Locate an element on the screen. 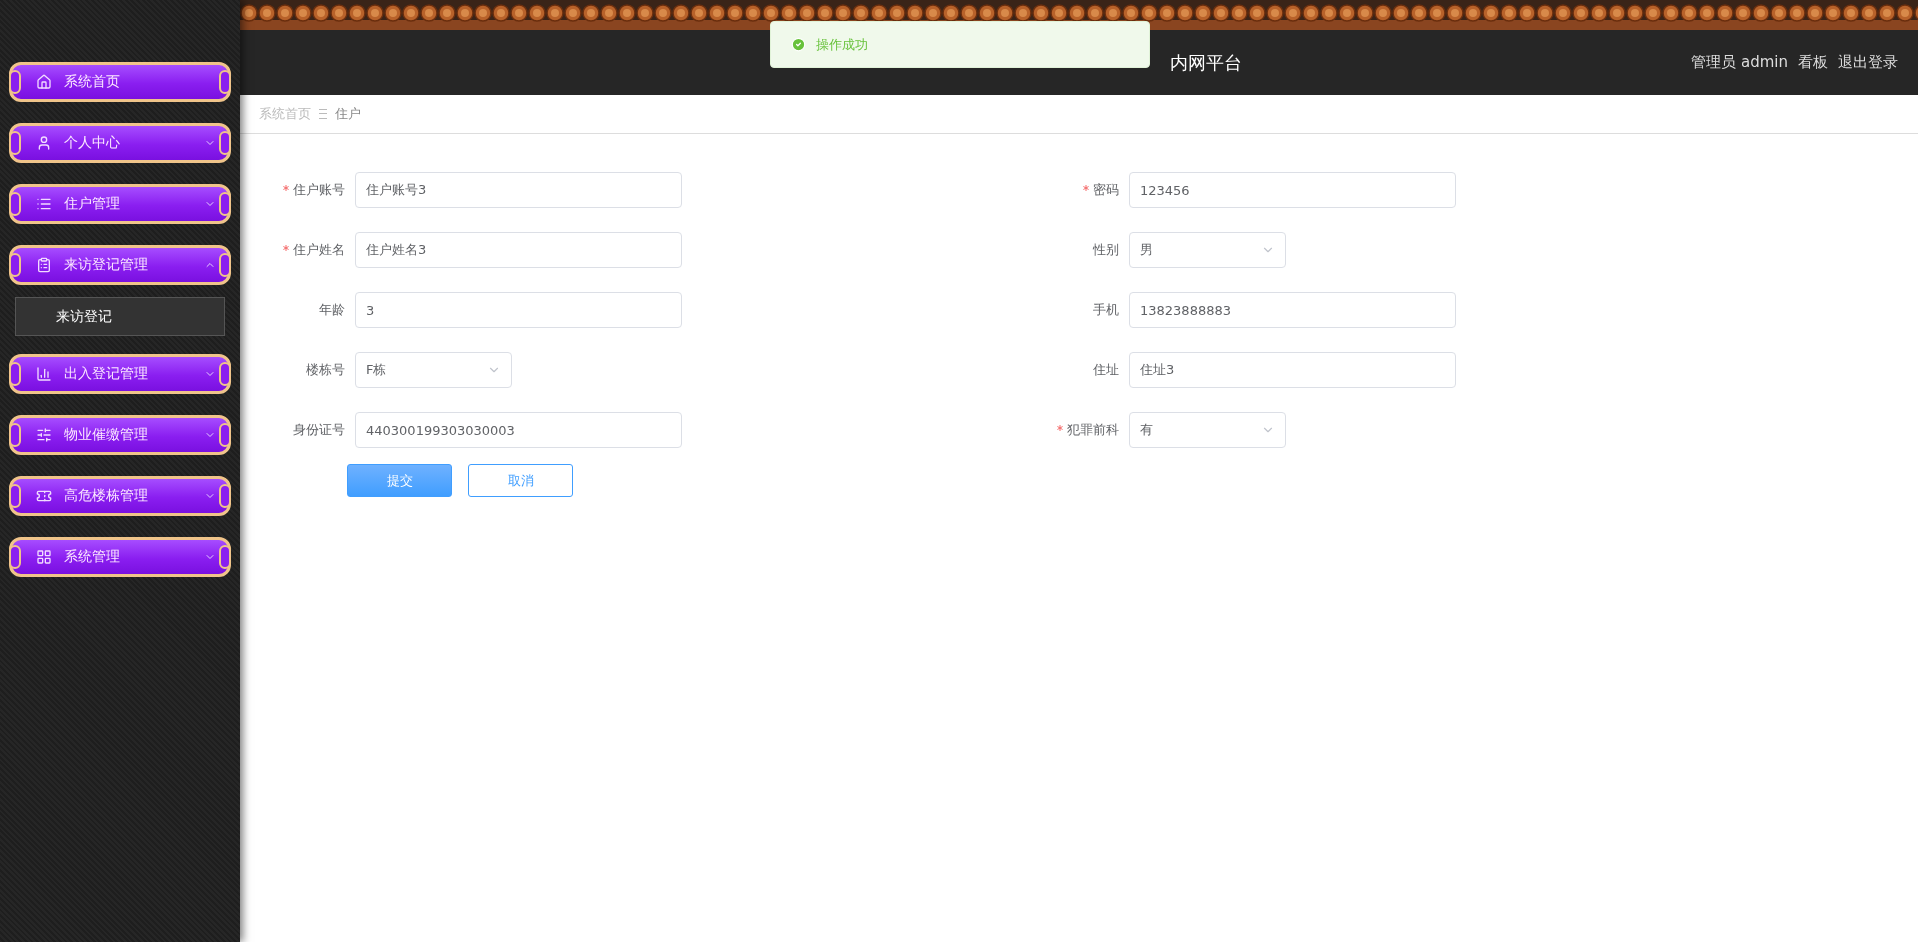 The height and width of the screenshot is (942, 1918). sidebar-item: 系统管理 is located at coordinates (120, 557).